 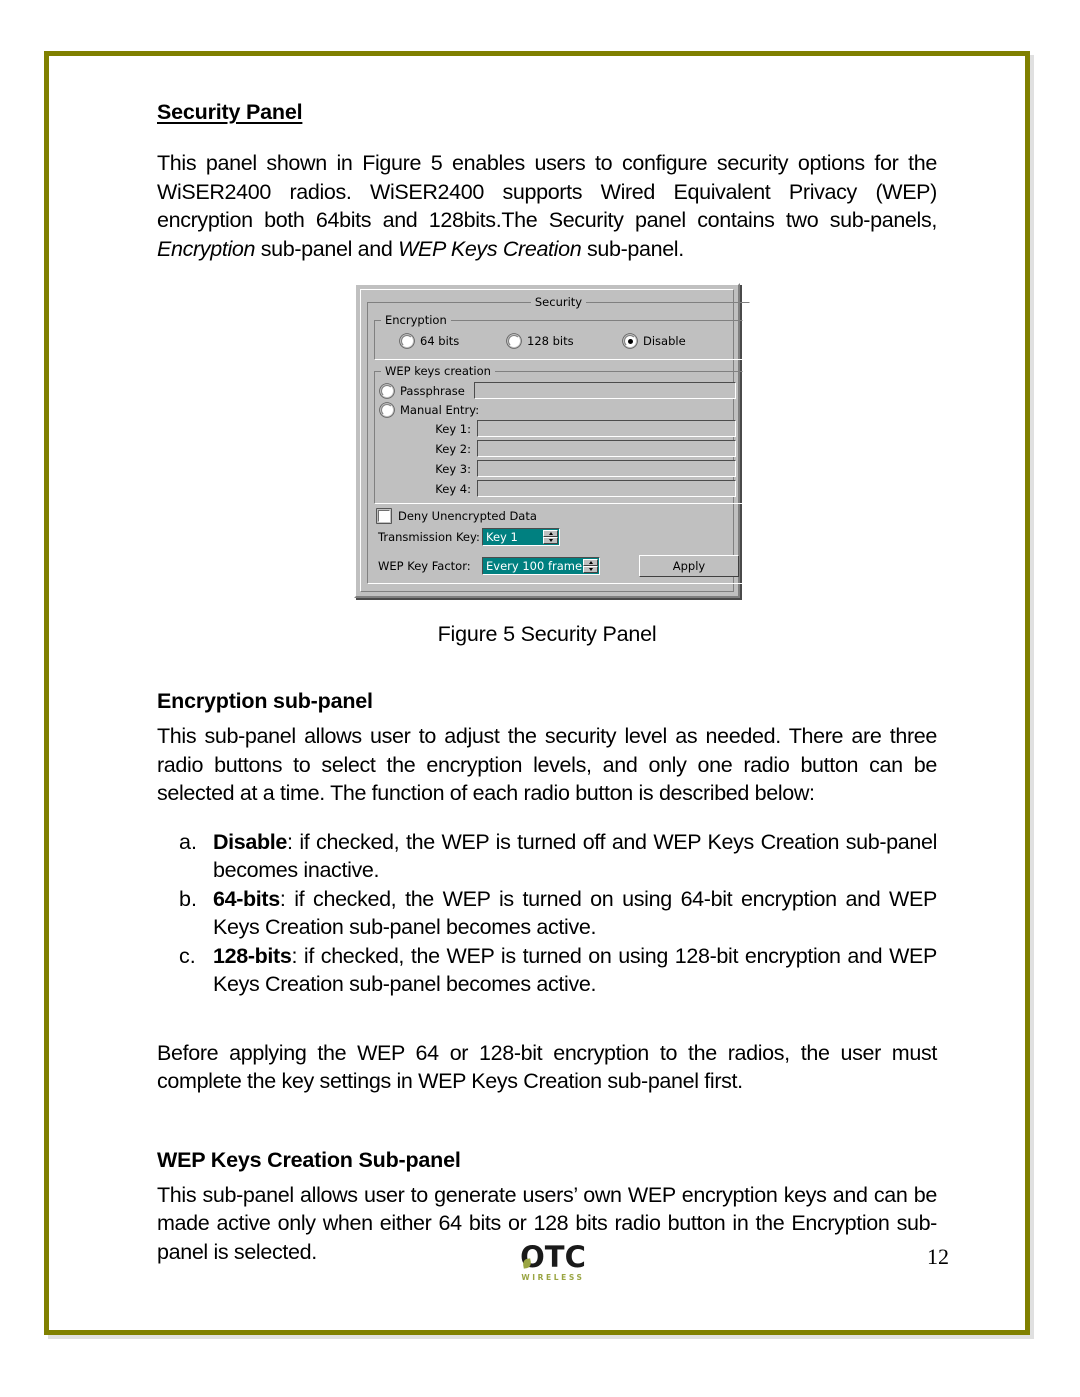 What do you see at coordinates (689, 566) in the screenshot?
I see `apply-button: Apply` at bounding box center [689, 566].